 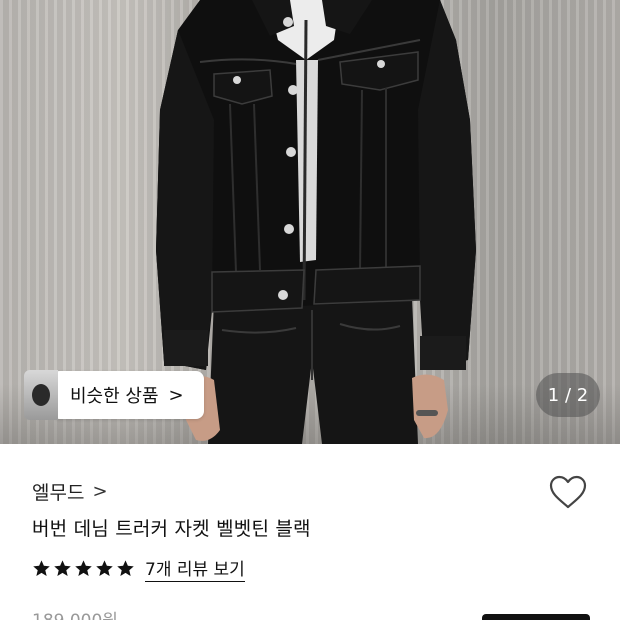 What do you see at coordinates (195, 568) in the screenshot?
I see `reviews-link: 7개 리뷰 보기` at bounding box center [195, 568].